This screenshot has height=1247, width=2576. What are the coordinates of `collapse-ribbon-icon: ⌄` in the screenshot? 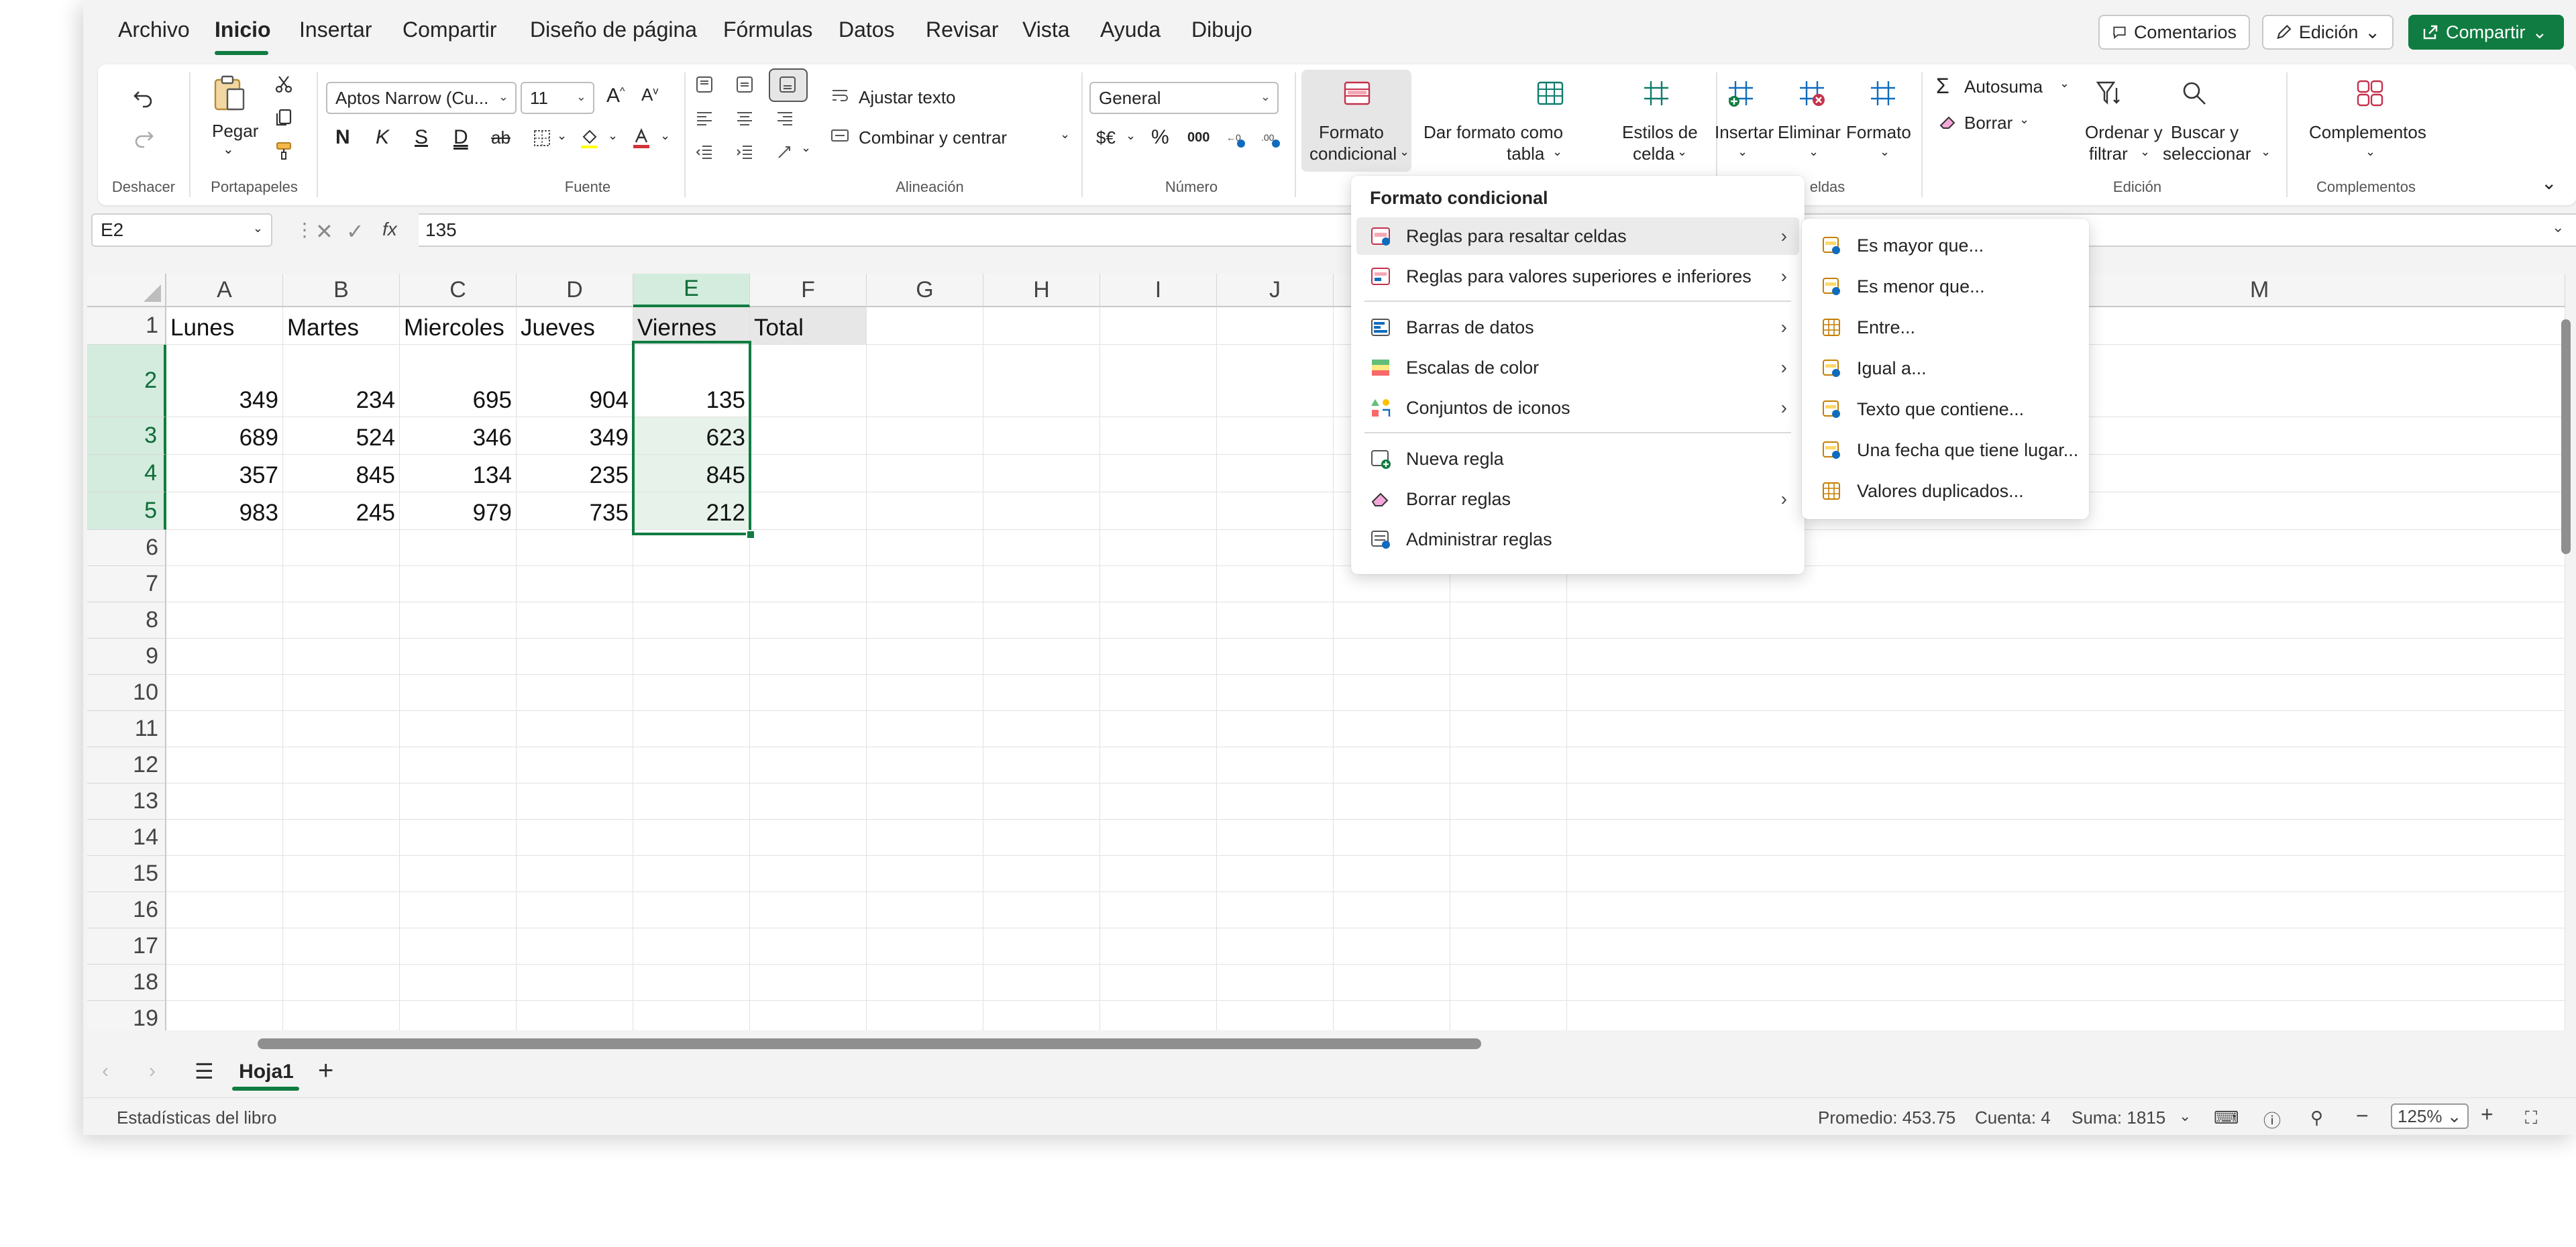 It's located at (2549, 183).